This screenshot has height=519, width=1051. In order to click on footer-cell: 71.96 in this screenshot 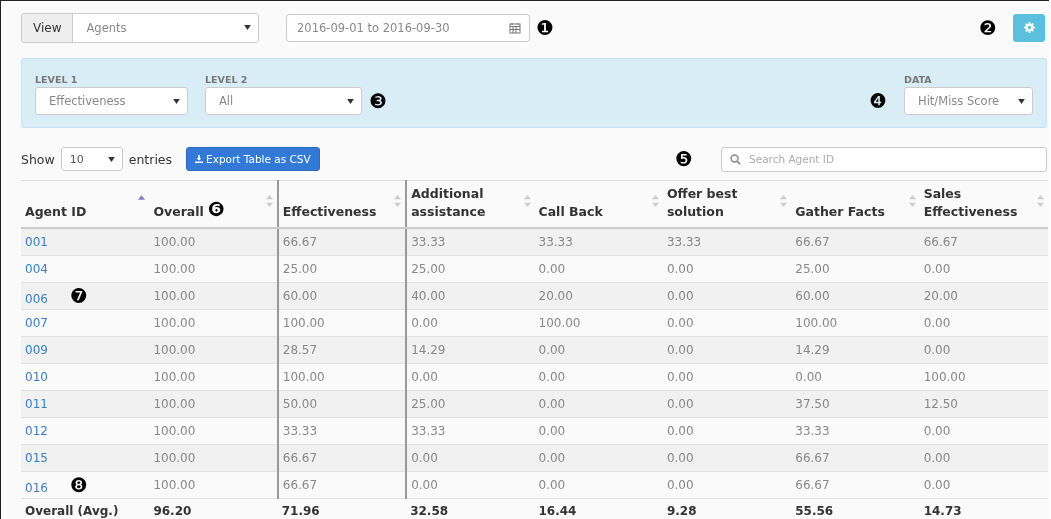, I will do `click(300, 511)`.